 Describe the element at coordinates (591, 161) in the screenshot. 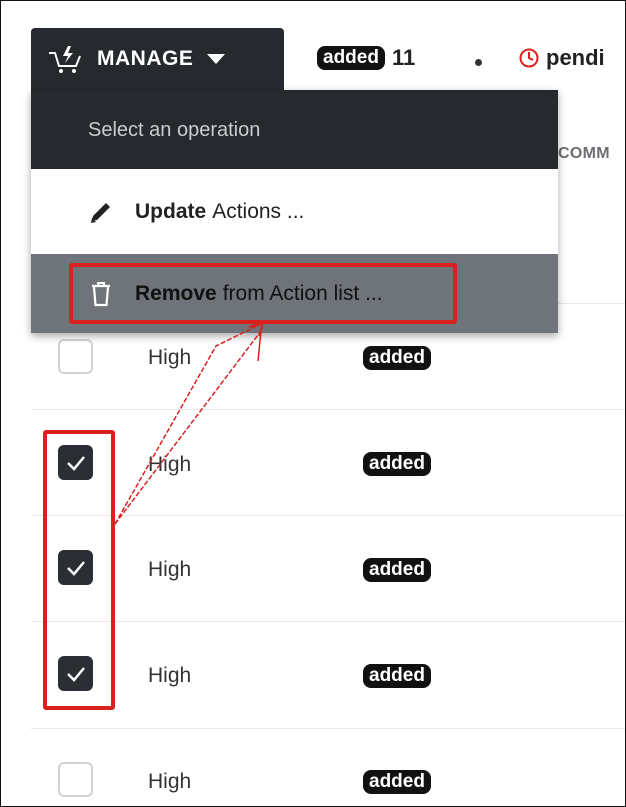

I see `column-header-comments: COMM` at that location.